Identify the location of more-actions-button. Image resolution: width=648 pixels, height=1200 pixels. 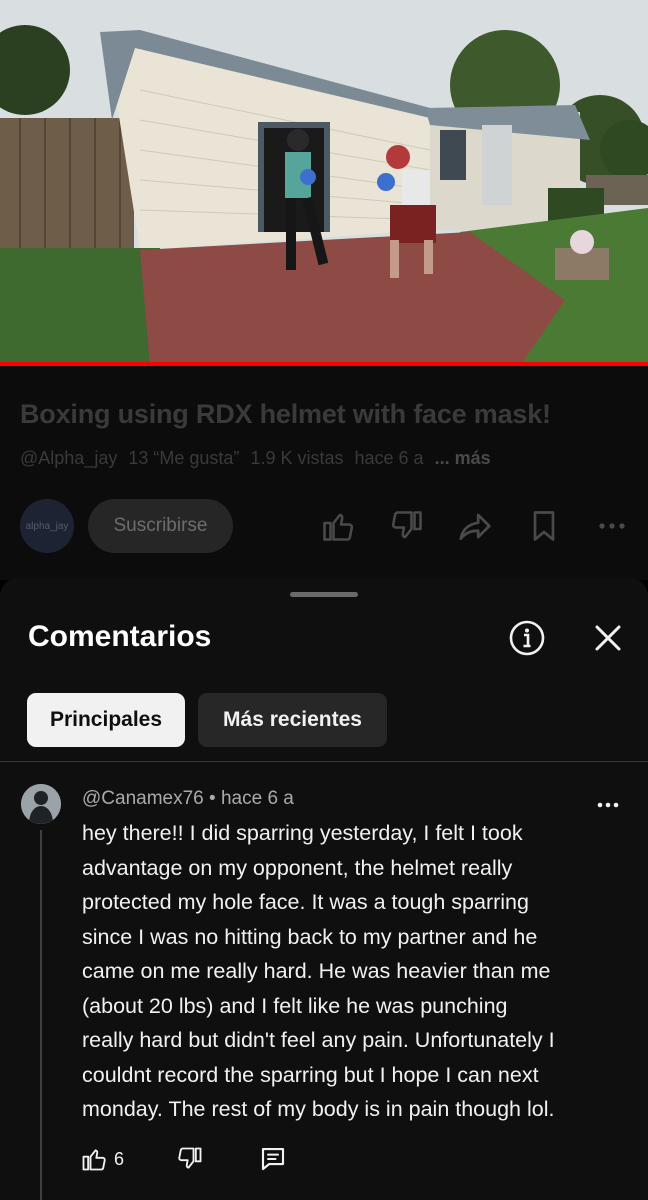
(612, 526).